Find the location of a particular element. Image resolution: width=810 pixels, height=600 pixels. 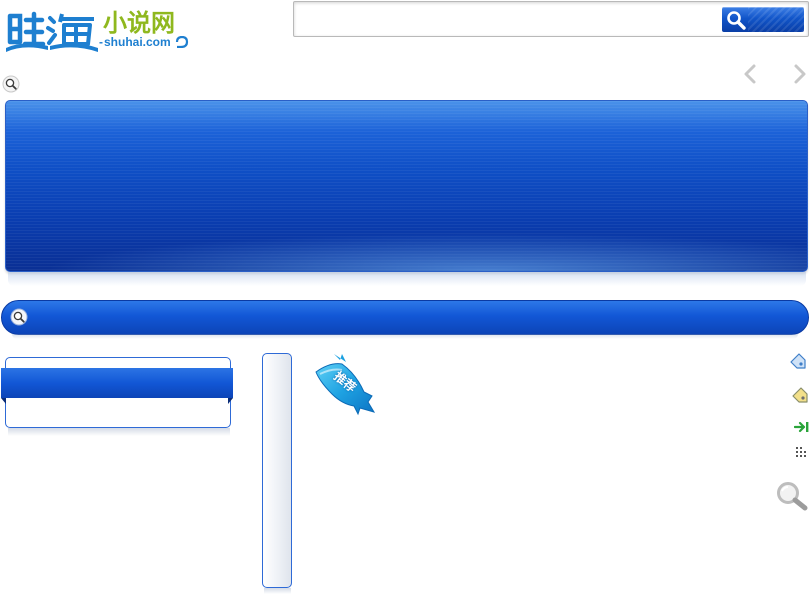

search-button is located at coordinates (763, 19).